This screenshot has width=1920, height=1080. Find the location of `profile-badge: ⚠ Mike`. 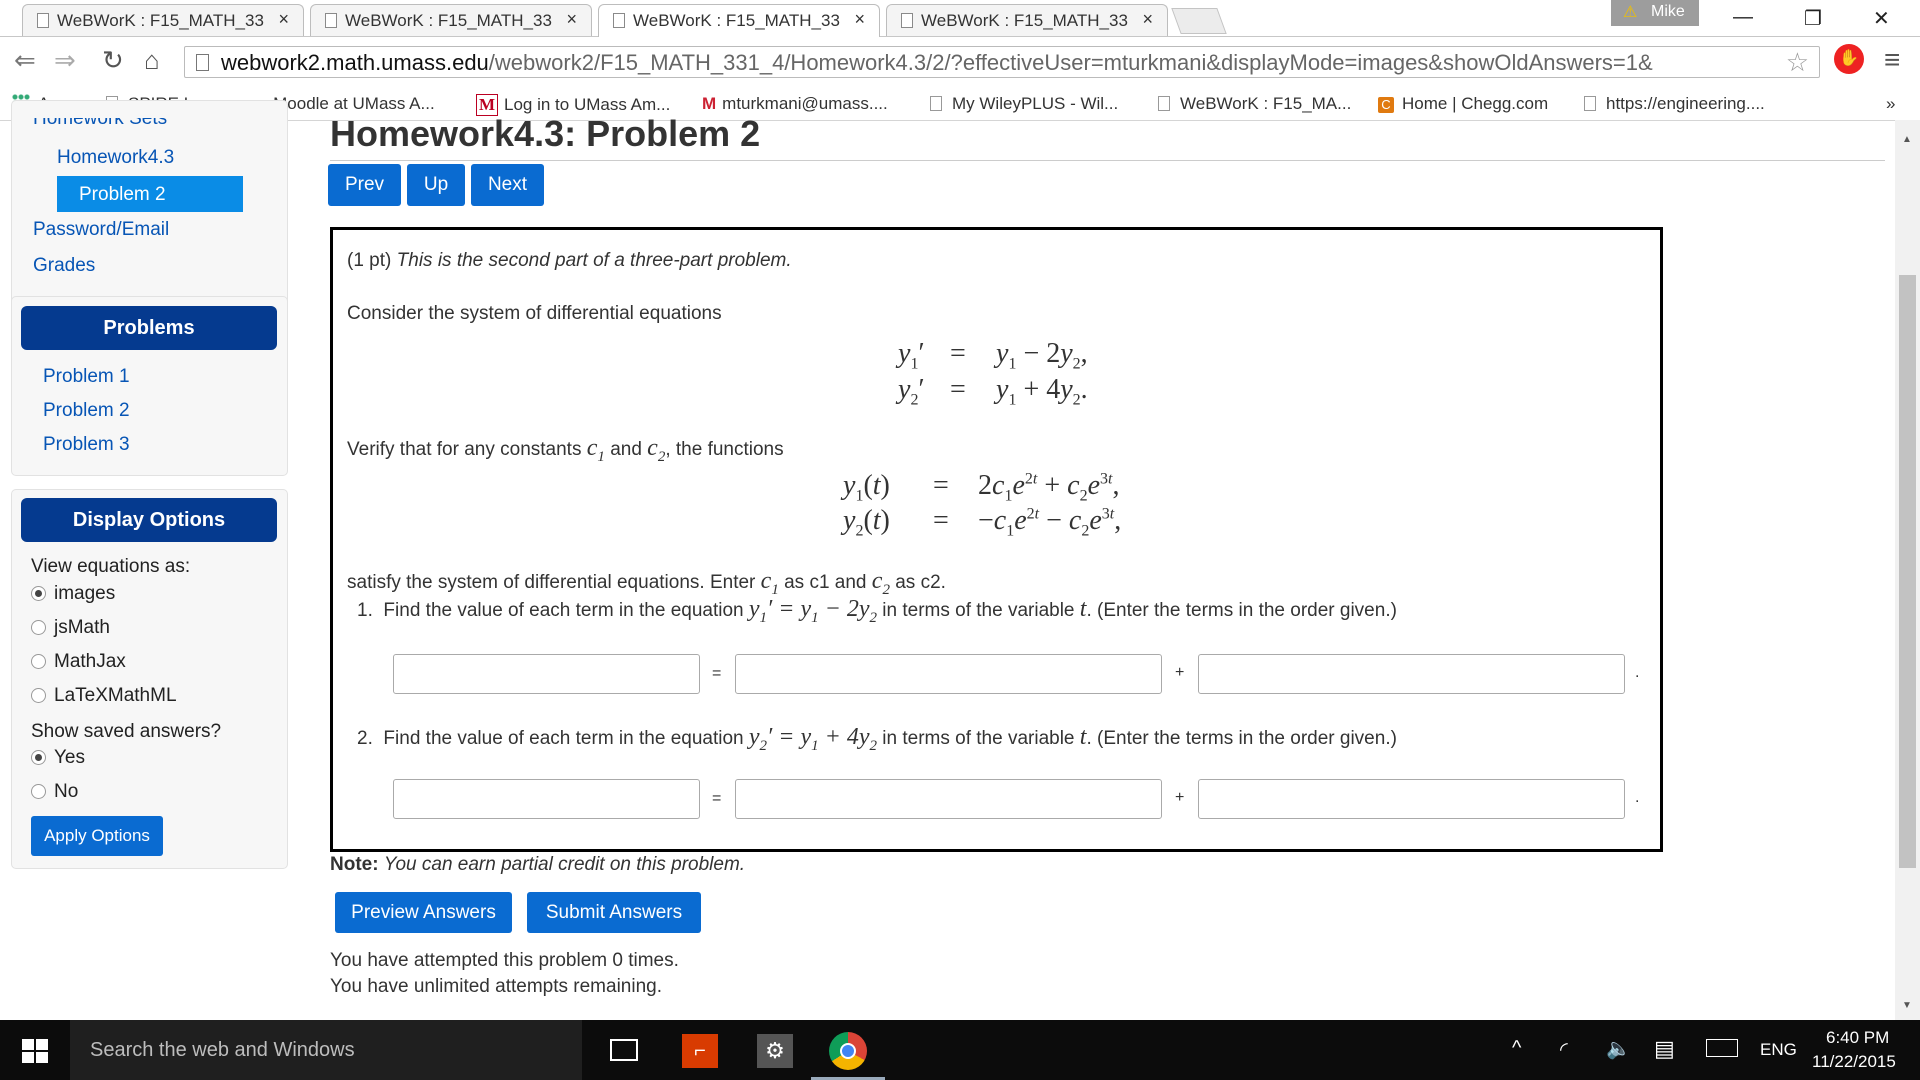

profile-badge: ⚠ Mike is located at coordinates (1655, 13).